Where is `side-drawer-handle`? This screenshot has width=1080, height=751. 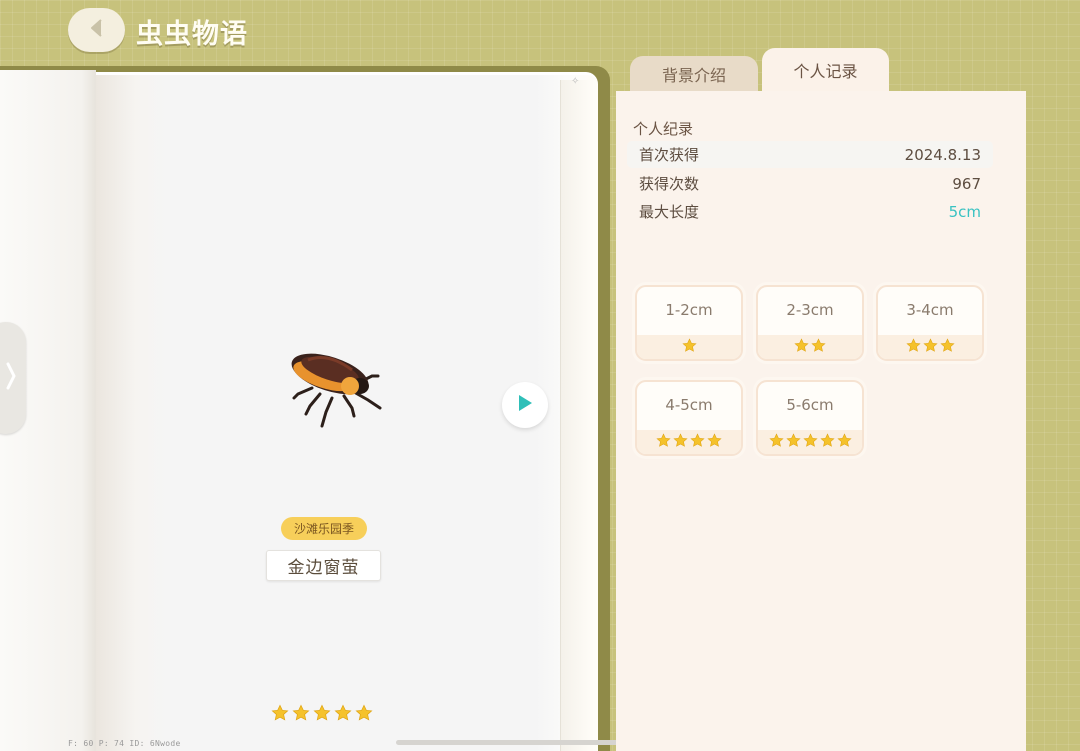 side-drawer-handle is located at coordinates (13, 378).